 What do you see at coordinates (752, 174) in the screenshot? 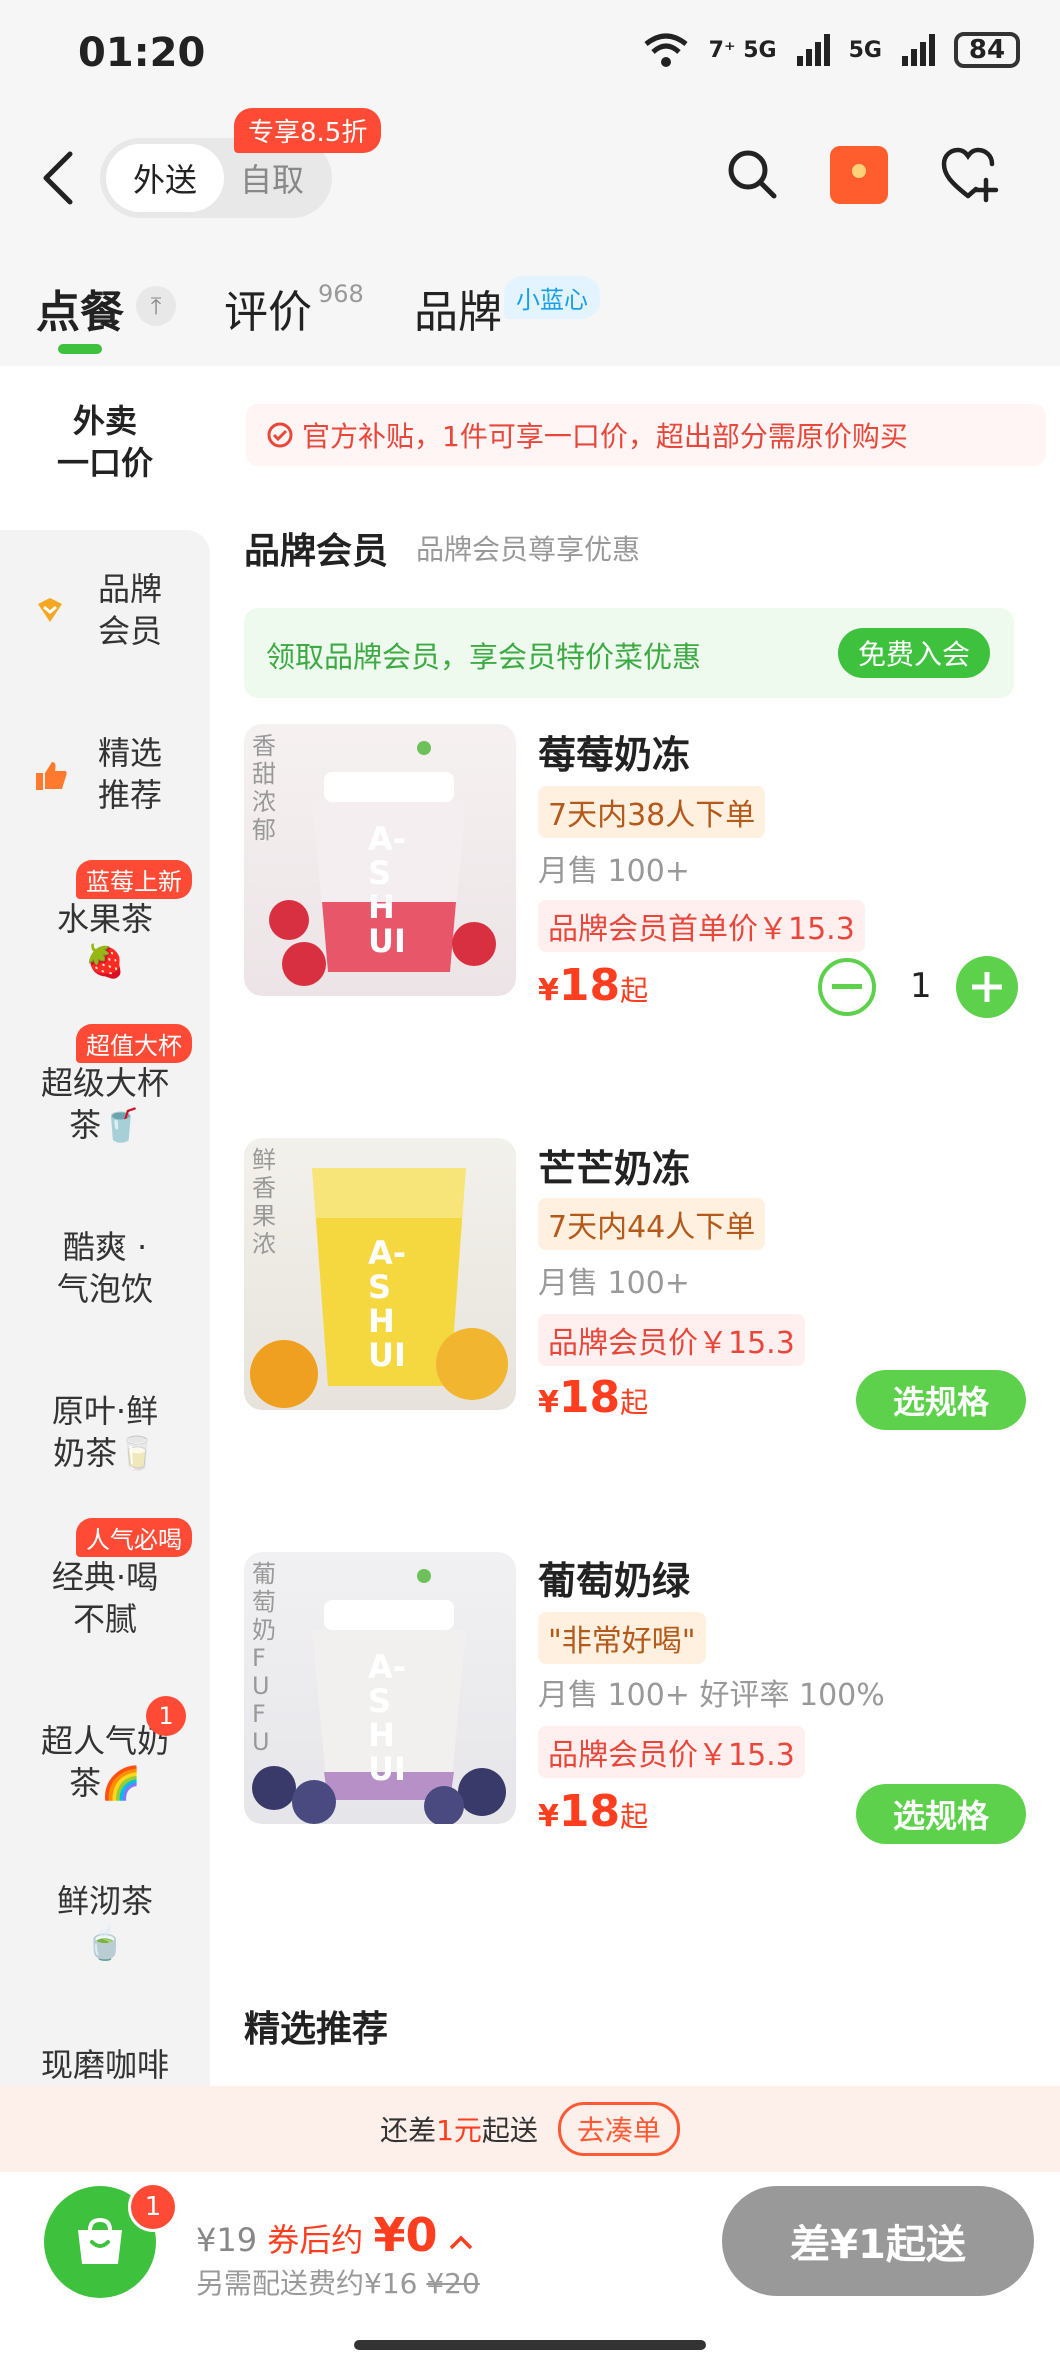
I see `search-icon` at bounding box center [752, 174].